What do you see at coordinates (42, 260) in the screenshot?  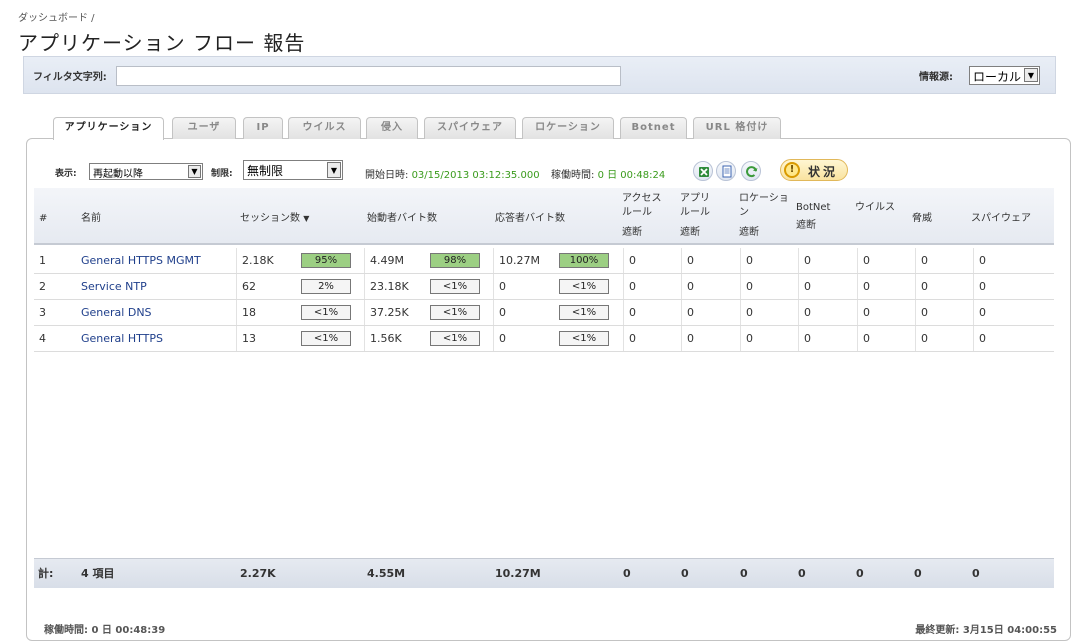 I see `row-num: 1` at bounding box center [42, 260].